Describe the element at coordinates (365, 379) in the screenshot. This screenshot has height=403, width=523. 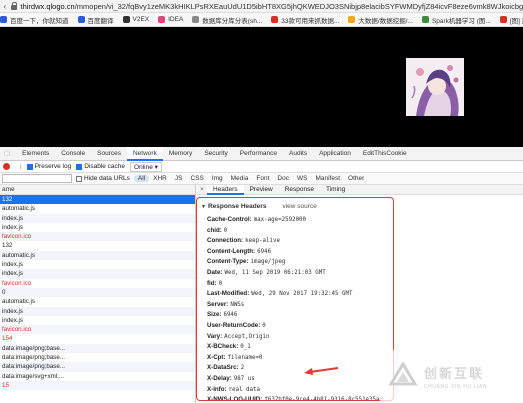
I see `header-row: X-Delay: 987 us` at that location.